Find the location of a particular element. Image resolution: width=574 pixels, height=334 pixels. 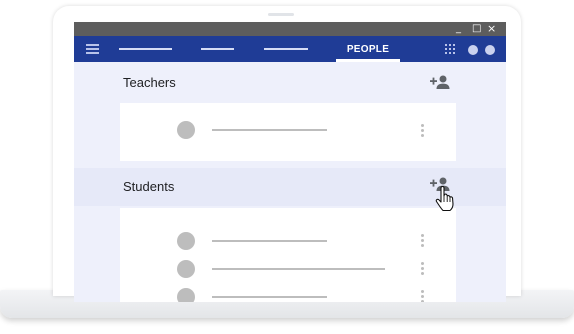

maximize-button: □ is located at coordinates (476, 29).